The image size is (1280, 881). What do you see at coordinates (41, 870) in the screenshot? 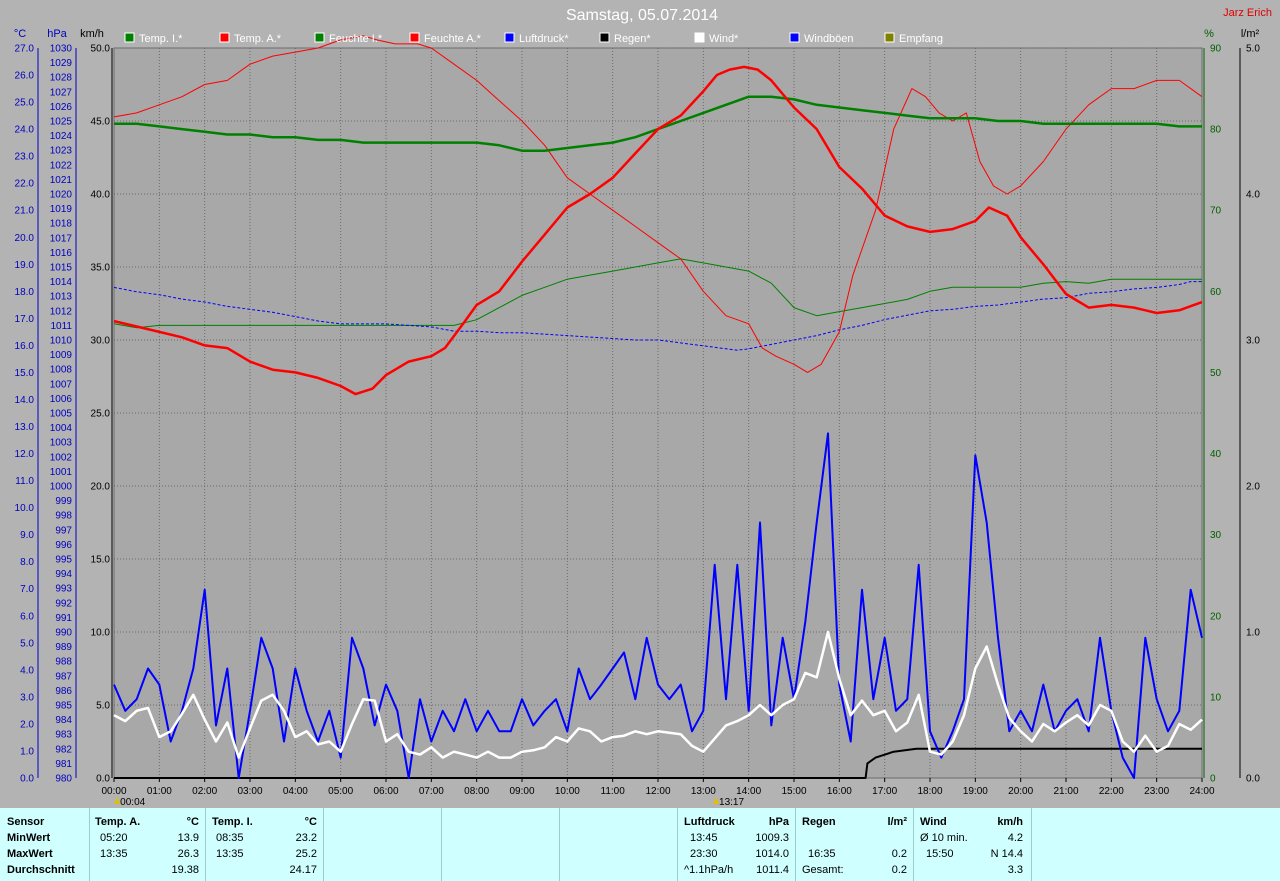
I see `stats-row-avg: Durchschnitt` at bounding box center [41, 870].